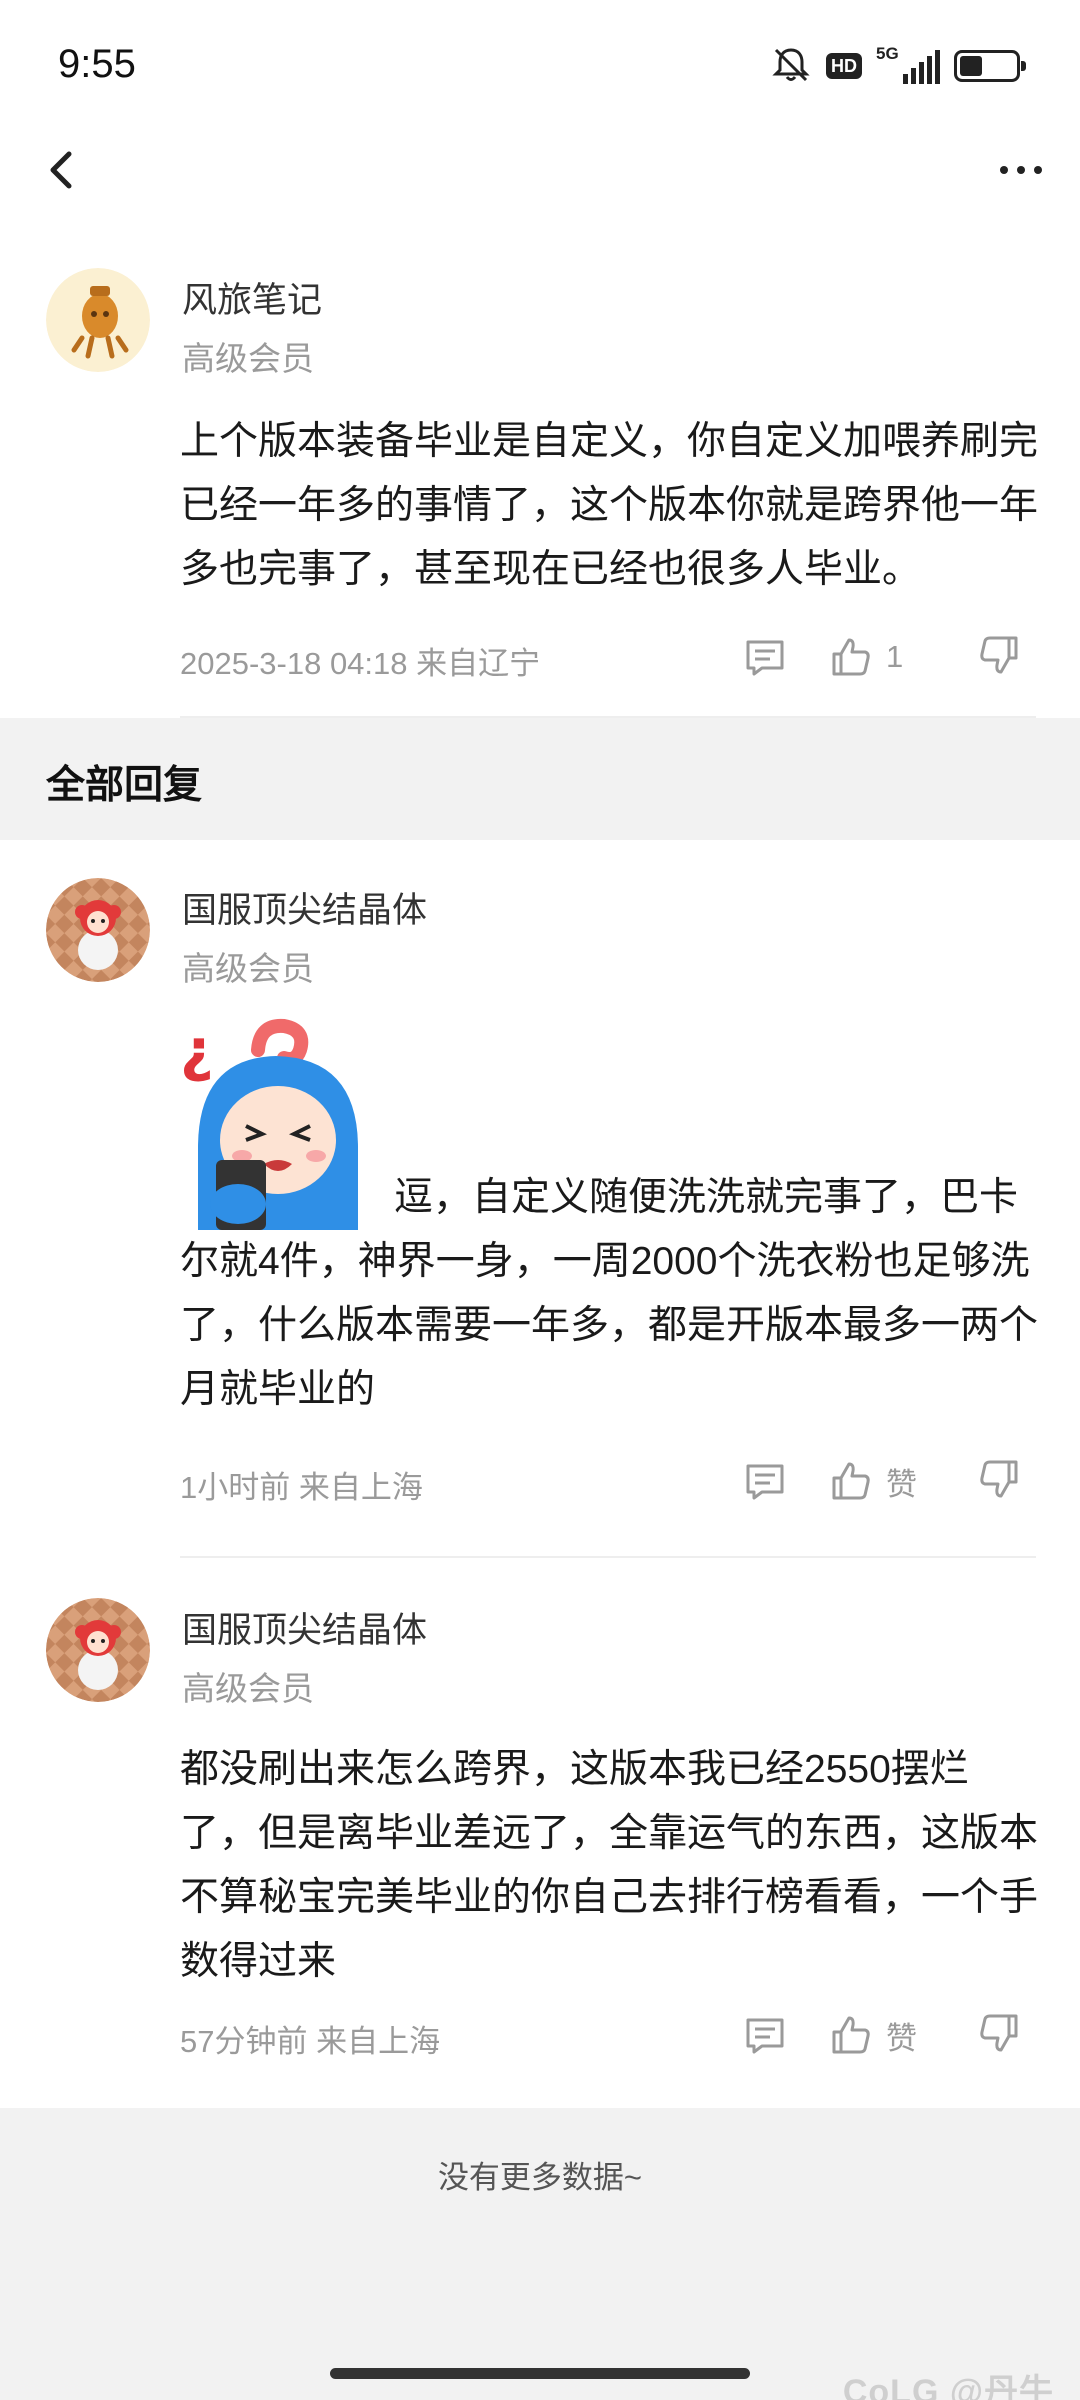 This screenshot has height=2400, width=1080. Describe the element at coordinates (908, 65) in the screenshot. I see `signal-5g-icon: 5G` at that location.